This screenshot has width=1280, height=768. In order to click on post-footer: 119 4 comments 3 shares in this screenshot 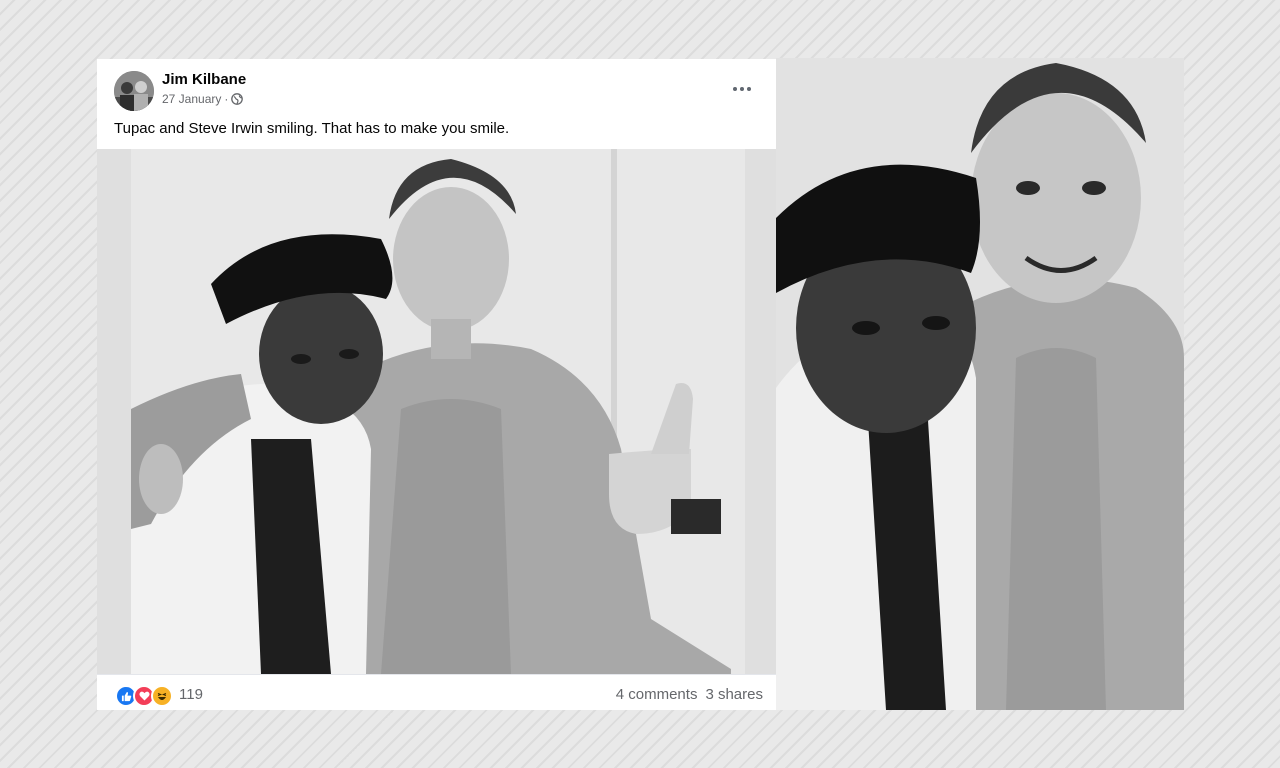, I will do `click(436, 692)`.